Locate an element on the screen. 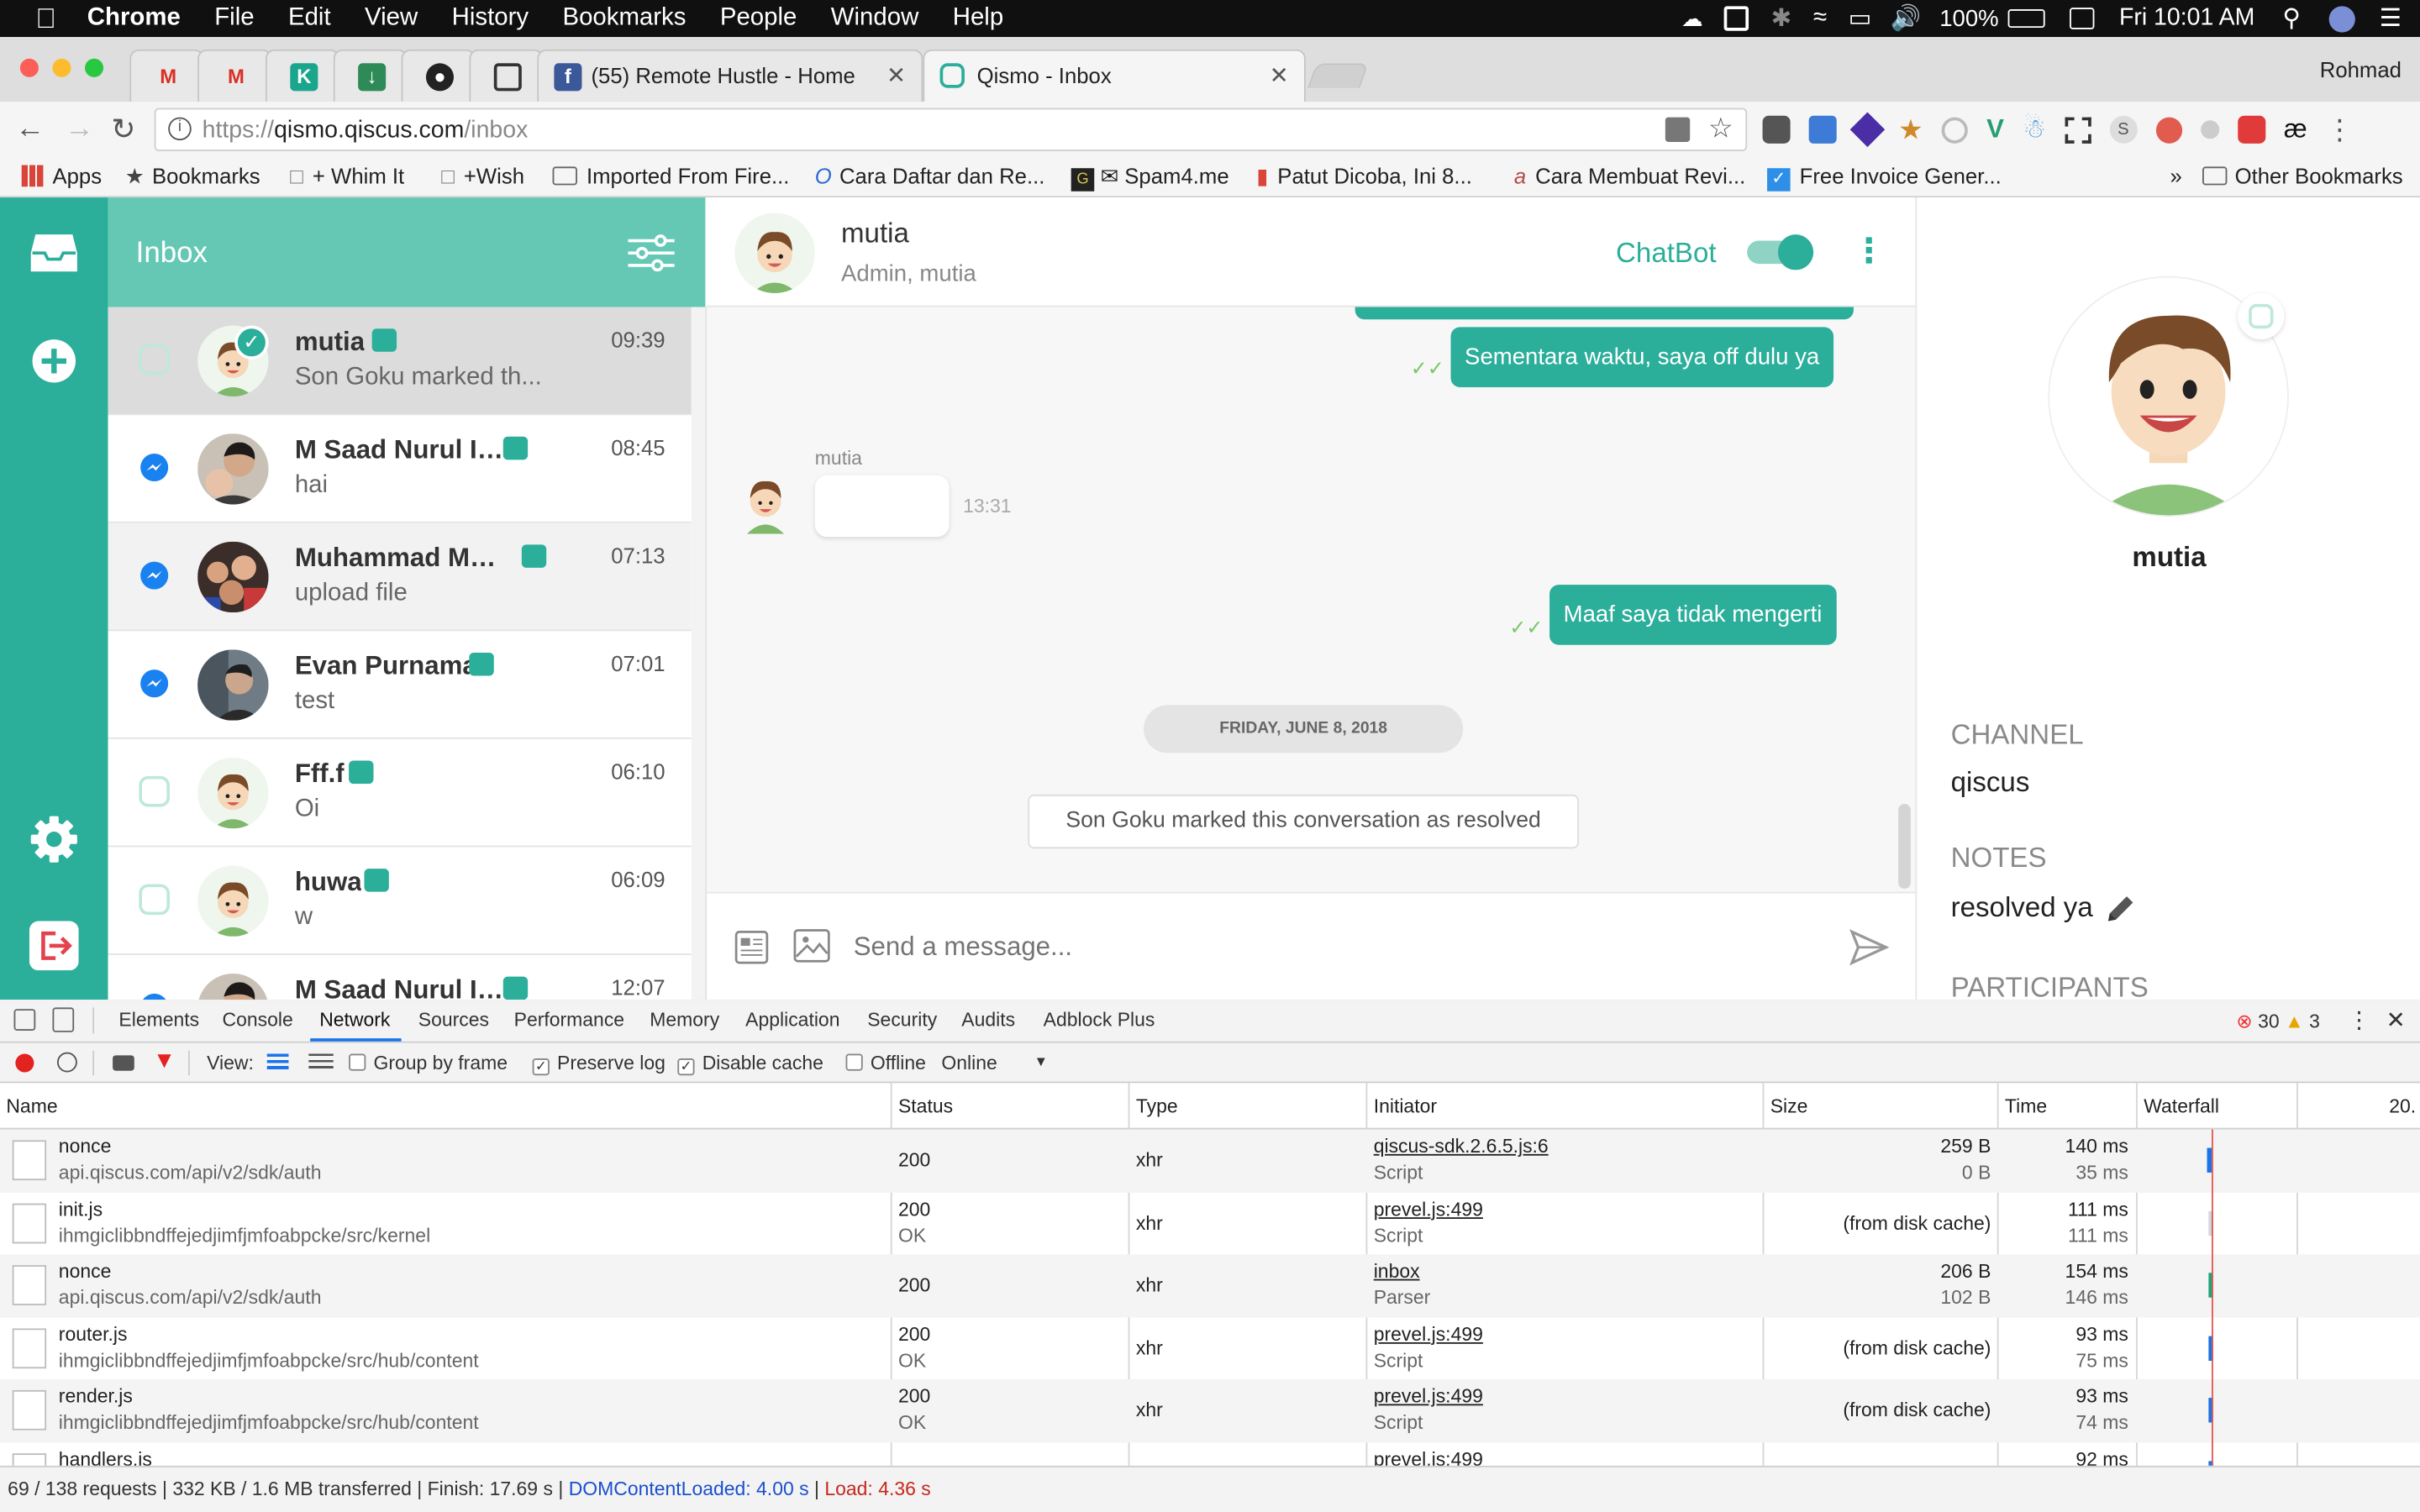 Image resolution: width=2420 pixels, height=1512 pixels. tab-pinned-3: K is located at coordinates (302, 75).